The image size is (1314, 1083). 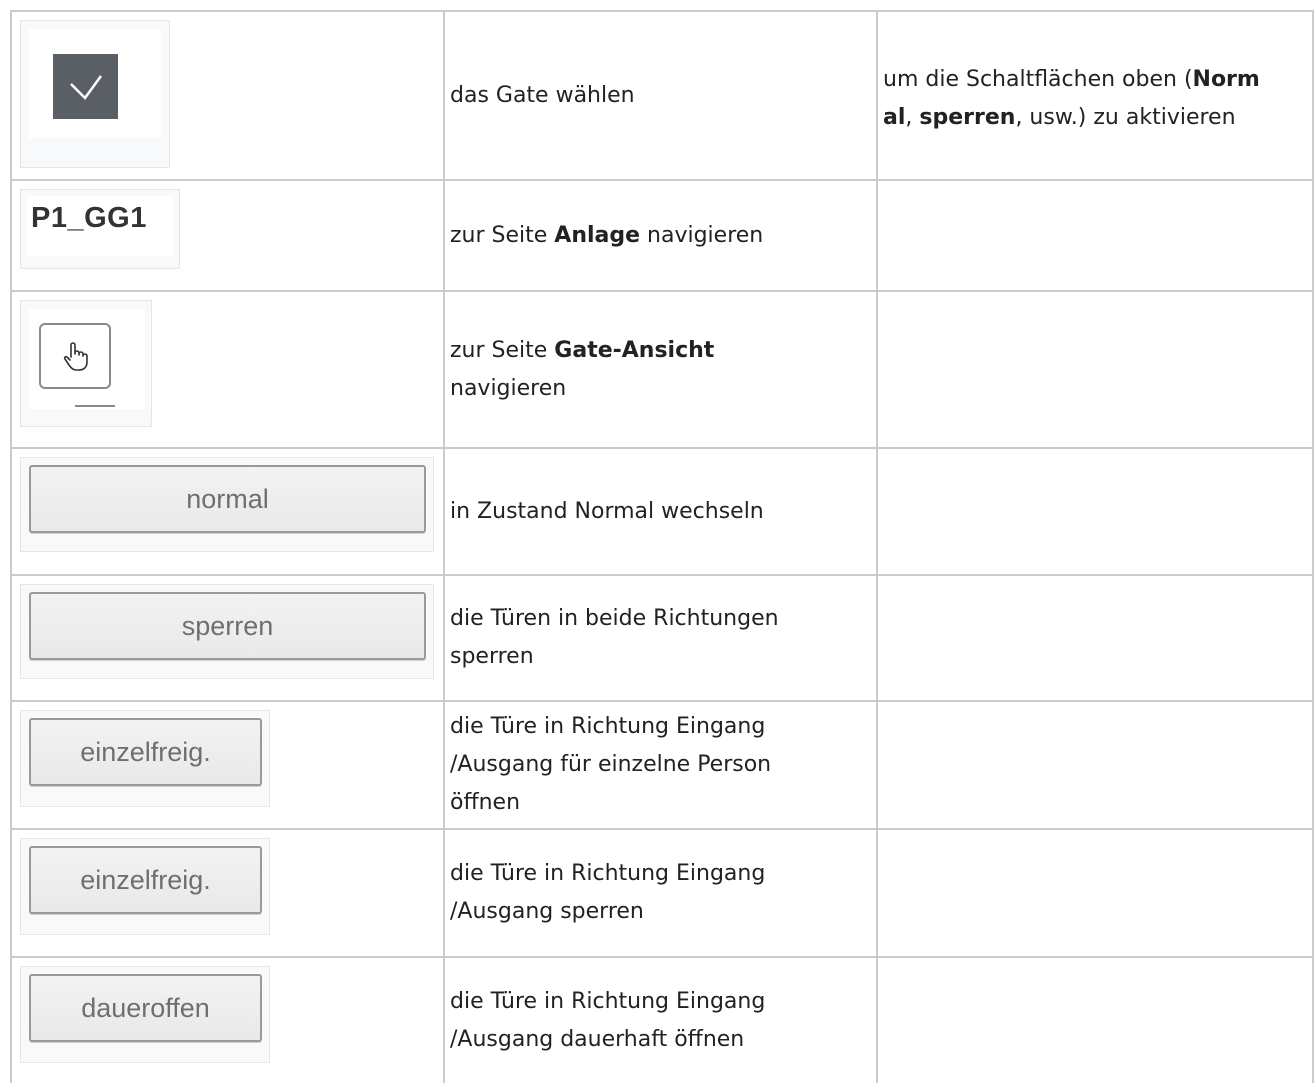 I want to click on table-row: zur Seite Gate-Ansicht navigieren, so click(x=662, y=370).